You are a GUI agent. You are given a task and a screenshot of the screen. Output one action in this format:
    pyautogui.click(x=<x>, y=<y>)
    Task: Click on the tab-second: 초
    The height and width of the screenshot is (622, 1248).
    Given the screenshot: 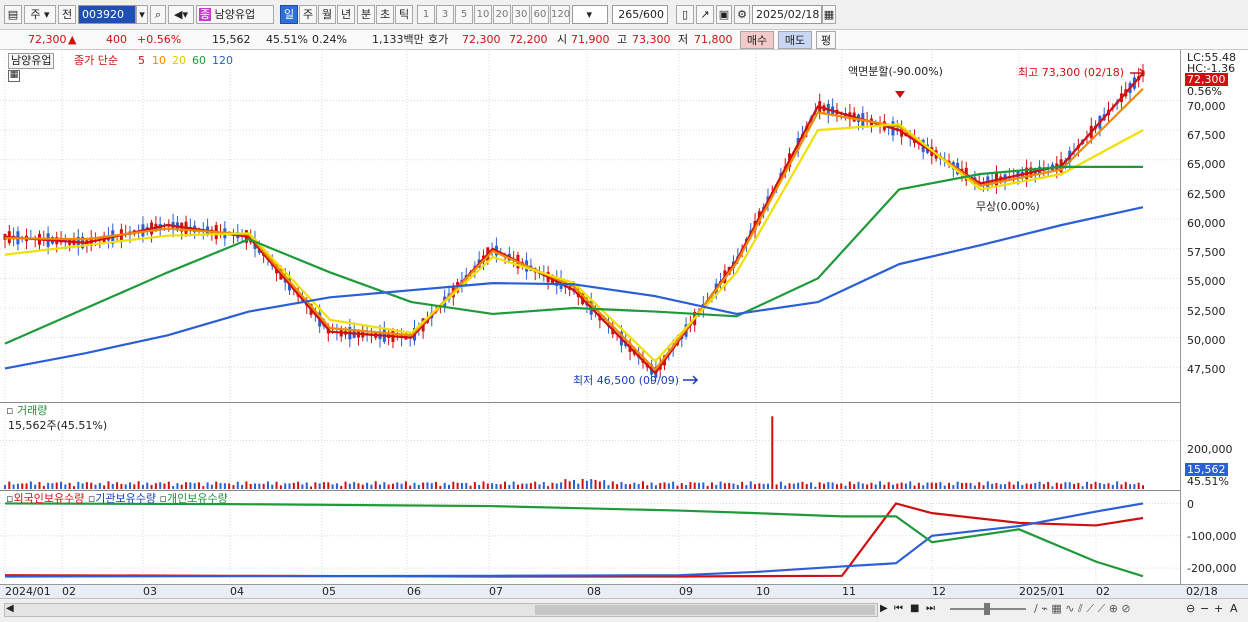 What is the action you would take?
    pyautogui.click(x=385, y=14)
    